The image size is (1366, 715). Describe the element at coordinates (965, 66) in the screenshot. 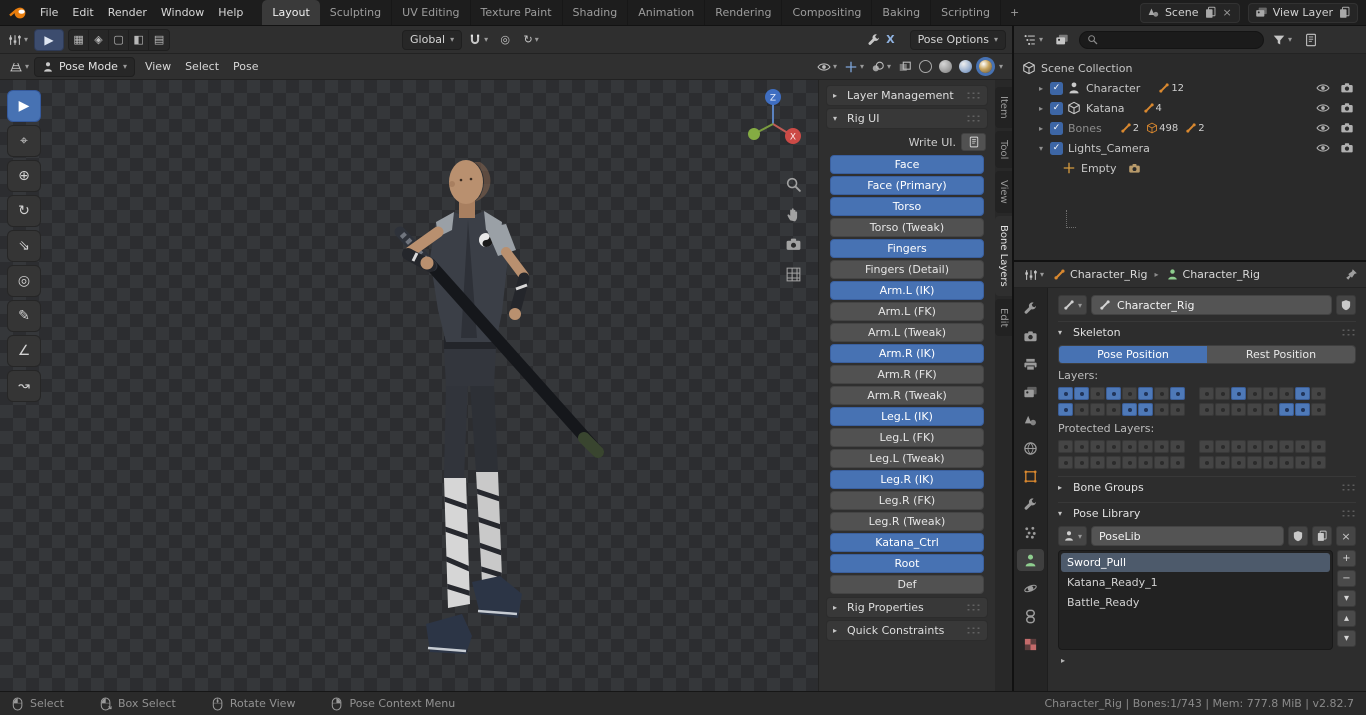

I see `shading-material-button` at that location.